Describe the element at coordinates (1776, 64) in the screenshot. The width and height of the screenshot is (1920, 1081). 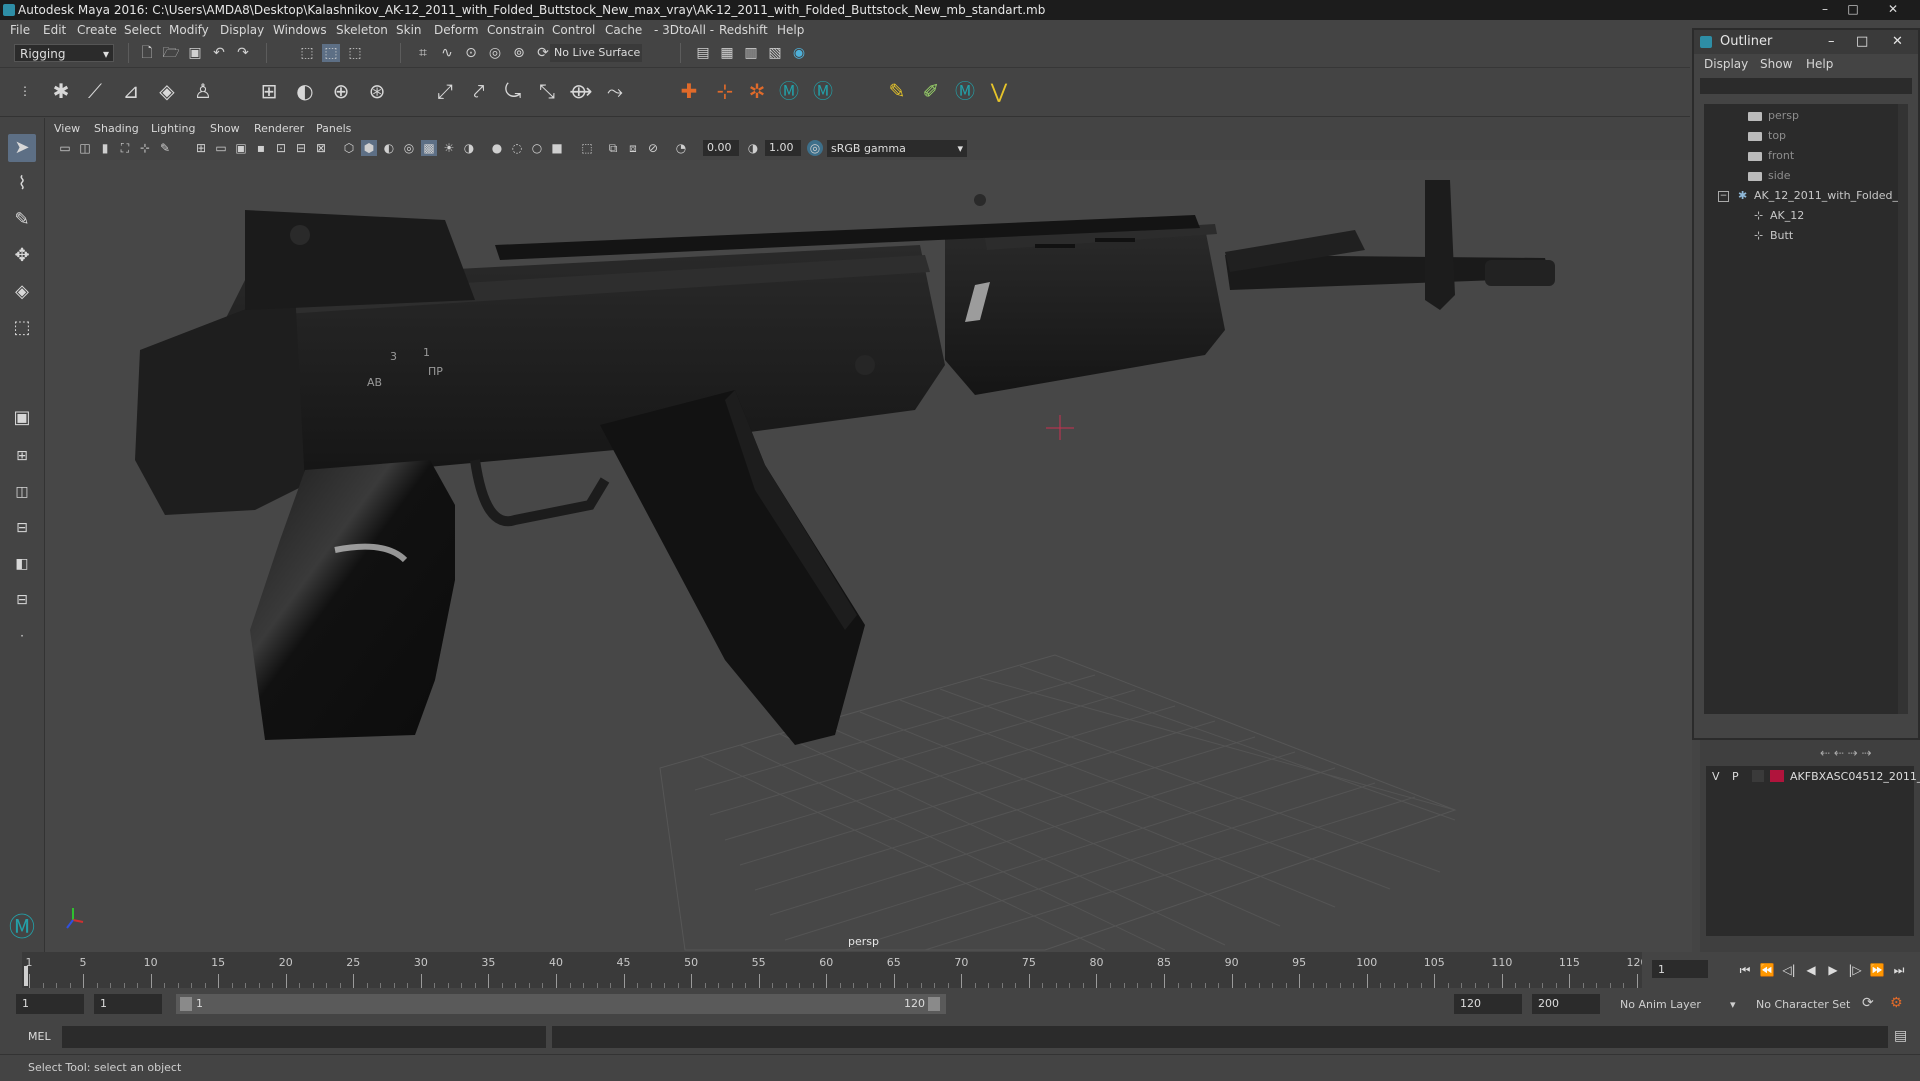
I see `outliner-menu-show: Show` at that location.